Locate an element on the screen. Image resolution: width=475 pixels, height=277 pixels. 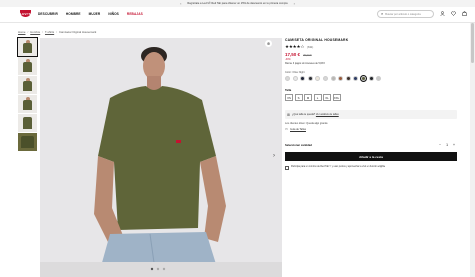
bag-icon is located at coordinates (464, 14).